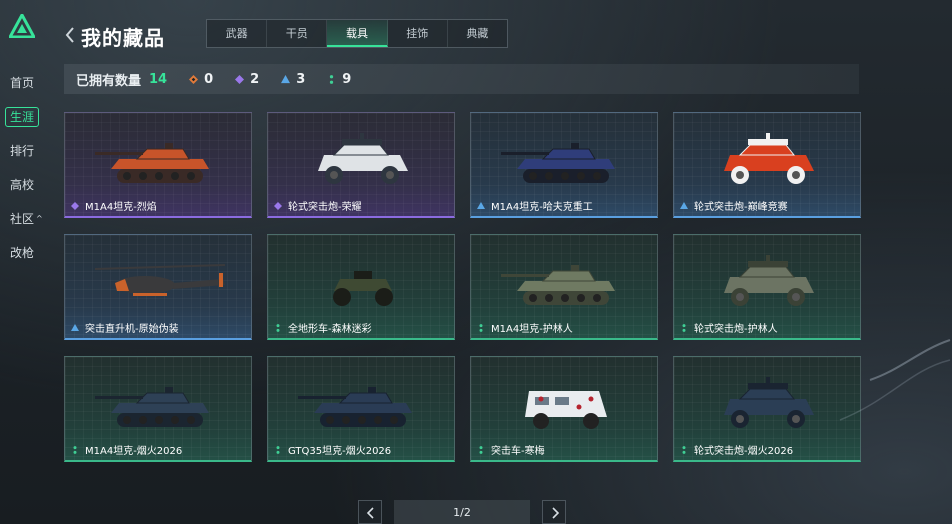  Describe the element at coordinates (201, 79) in the screenshot. I see `rarity-count-orange: 0` at that location.